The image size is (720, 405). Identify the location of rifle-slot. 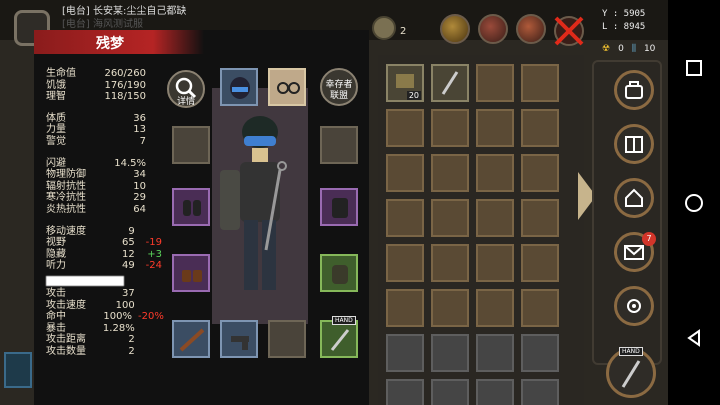
(191, 339).